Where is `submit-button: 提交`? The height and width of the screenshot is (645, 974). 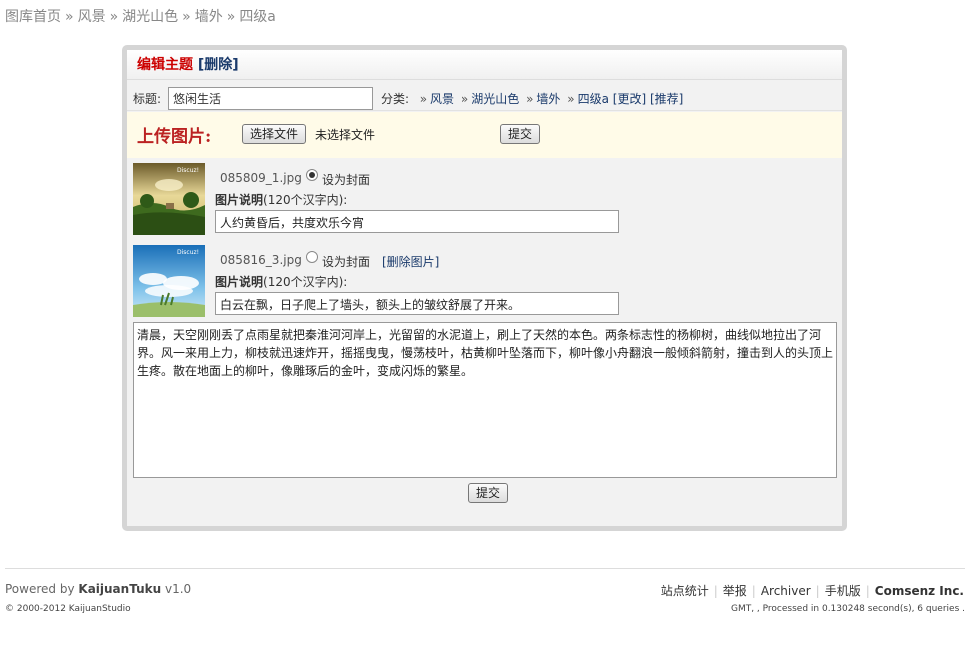 submit-button: 提交 is located at coordinates (488, 493).